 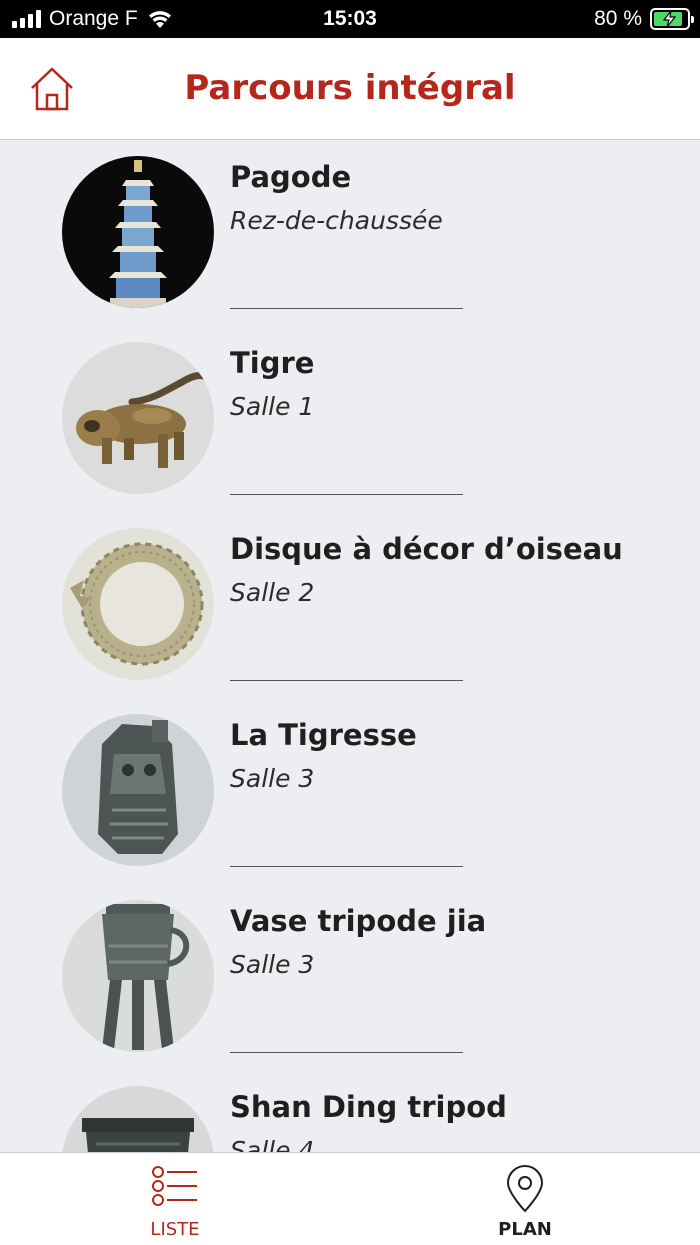 I want to click on map-pin-icon, so click(x=525, y=1189).